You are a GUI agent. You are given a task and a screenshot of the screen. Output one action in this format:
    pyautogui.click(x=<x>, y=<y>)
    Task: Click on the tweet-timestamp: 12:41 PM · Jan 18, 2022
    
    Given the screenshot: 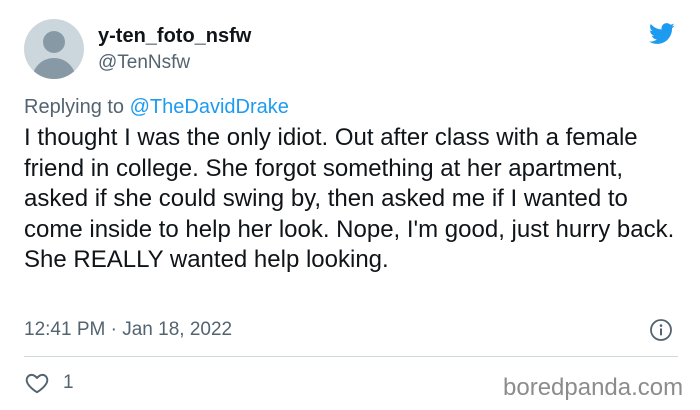 What is the action you would take?
    pyautogui.click(x=128, y=330)
    